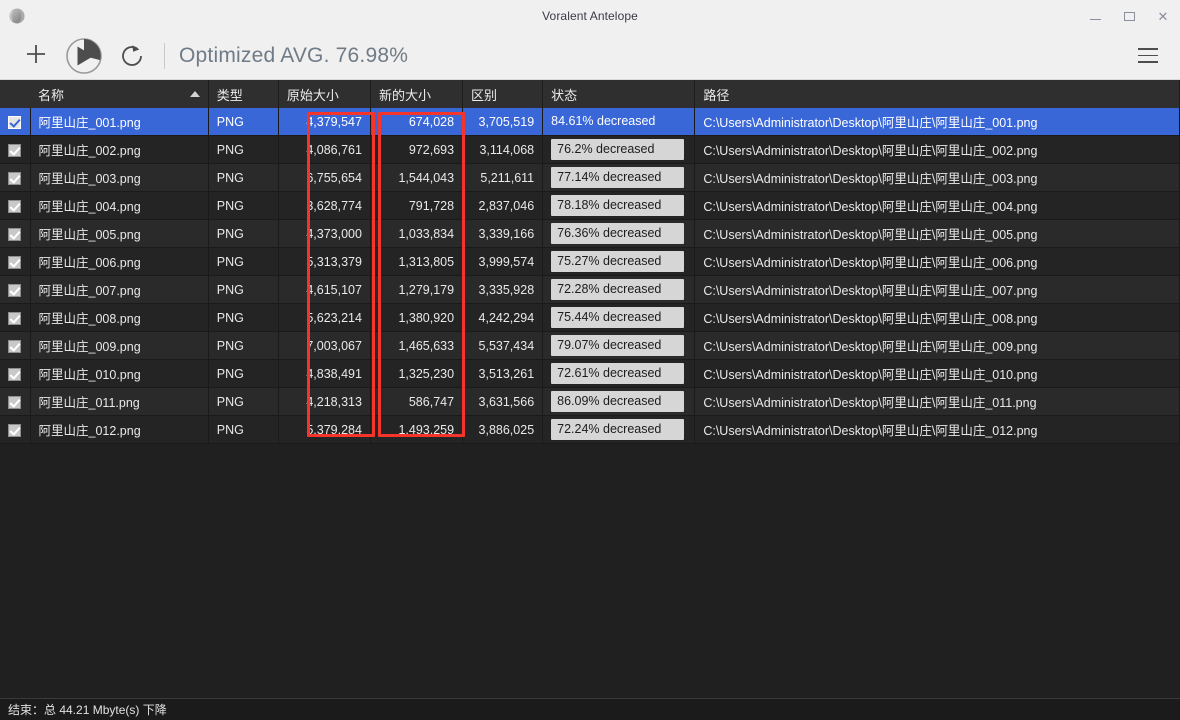 Image resolution: width=1180 pixels, height=720 pixels. Describe the element at coordinates (324, 345) in the screenshot. I see `cell-original-size: 7,003,067` at that location.